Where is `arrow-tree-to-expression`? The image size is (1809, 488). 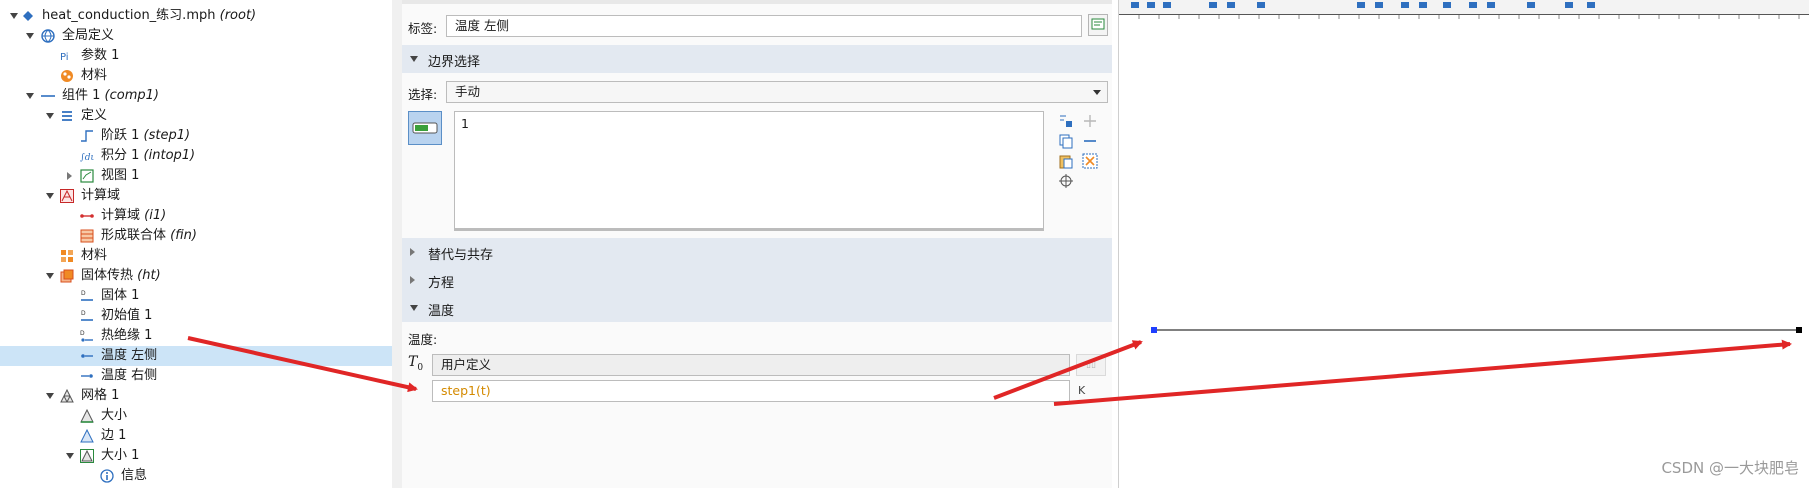
arrow-tree-to-expression is located at coordinates (302, 364).